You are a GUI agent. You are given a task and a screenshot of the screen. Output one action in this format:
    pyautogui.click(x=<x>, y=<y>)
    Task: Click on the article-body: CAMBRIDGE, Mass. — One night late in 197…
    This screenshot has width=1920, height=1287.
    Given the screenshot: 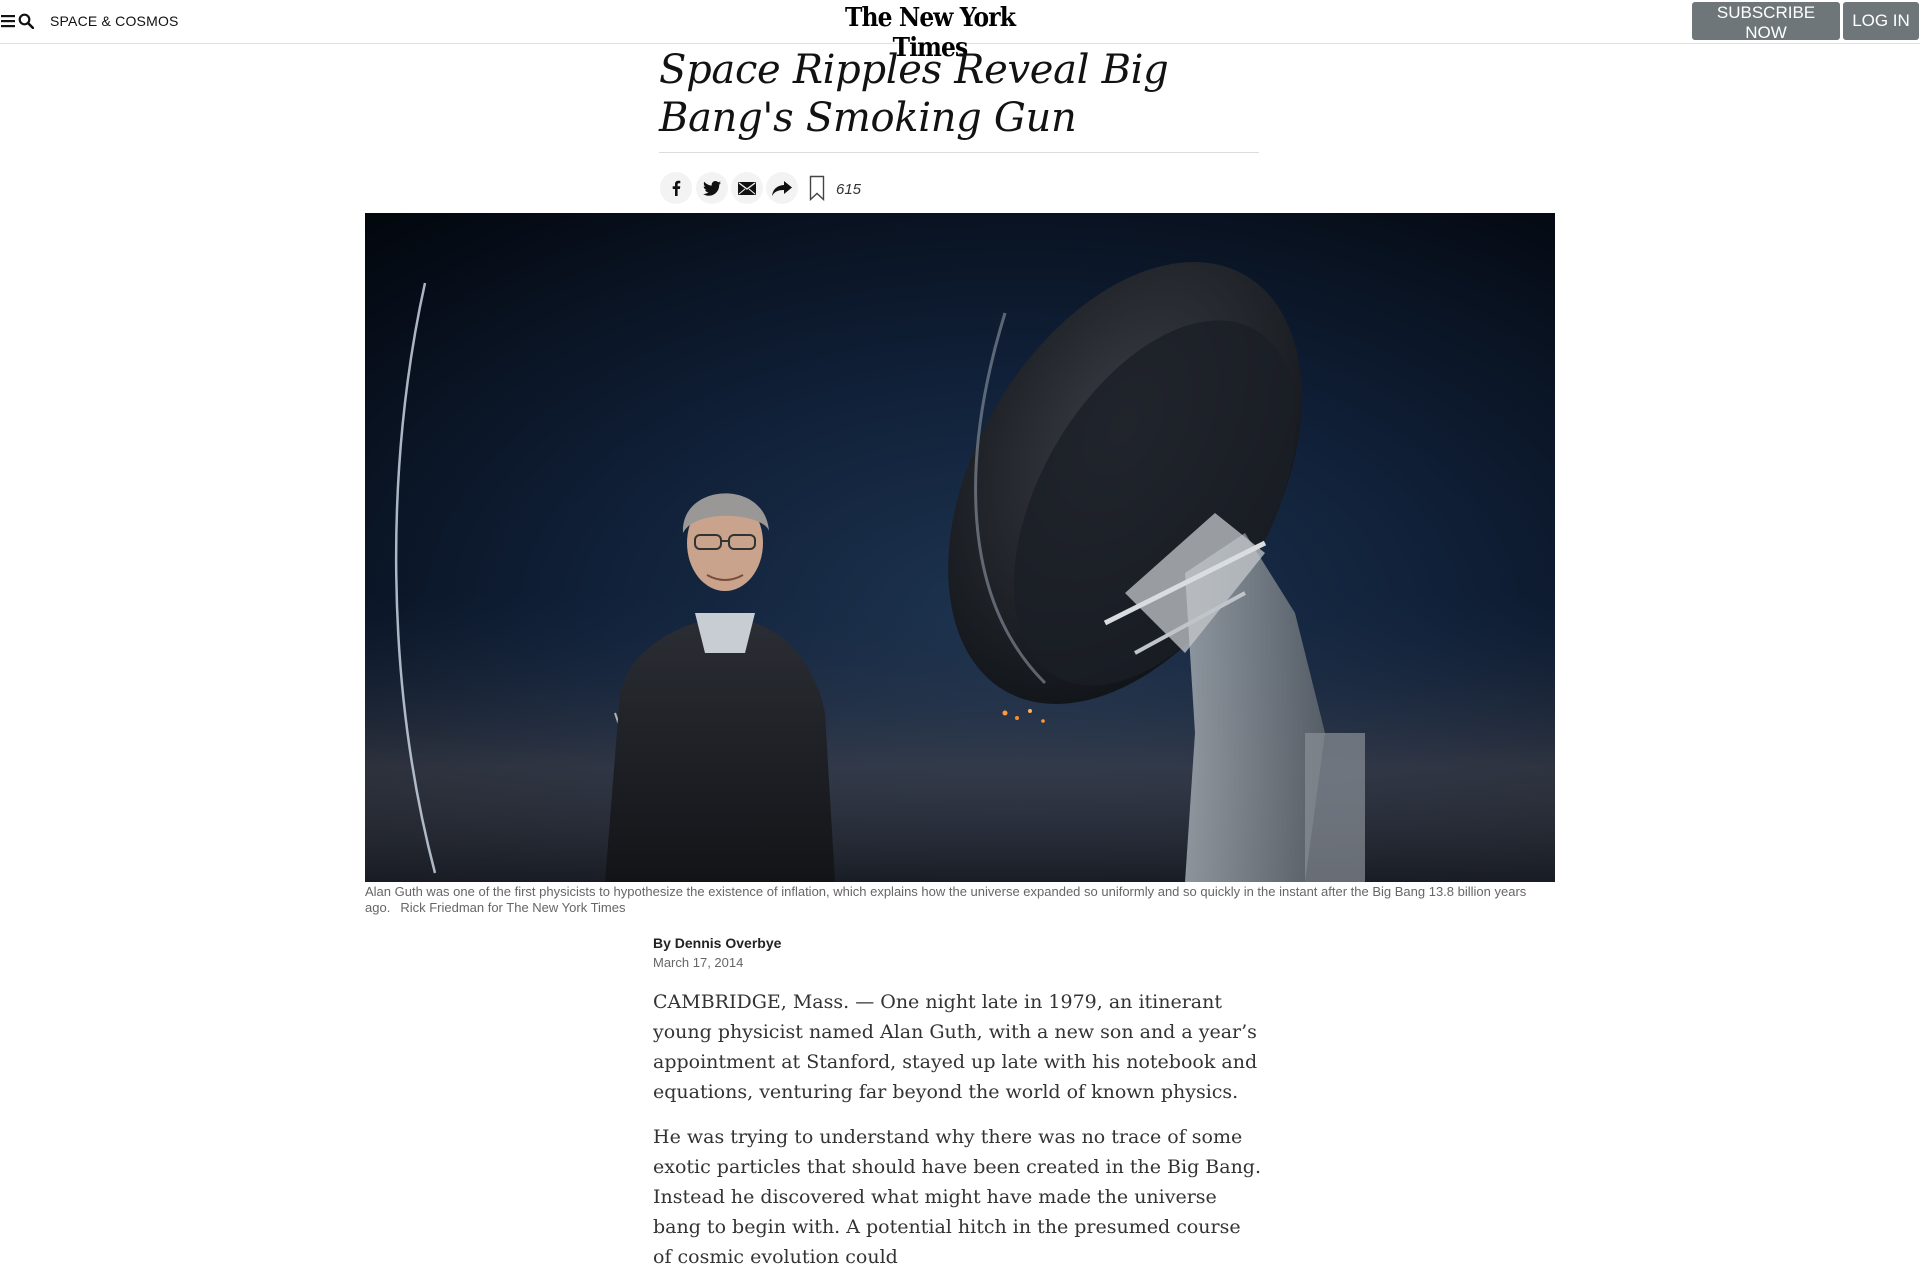 What is the action you would take?
    pyautogui.click(x=958, y=1137)
    